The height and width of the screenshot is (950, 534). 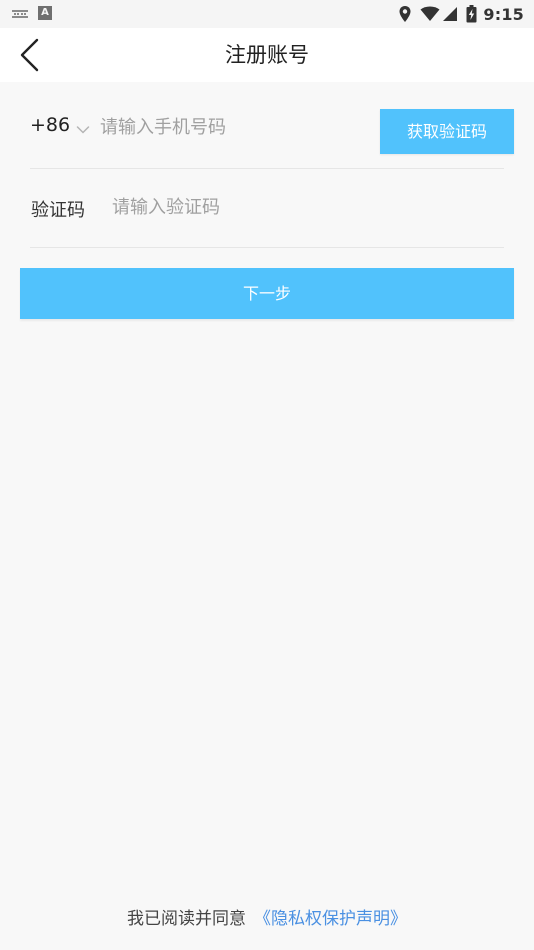 What do you see at coordinates (267, 14) in the screenshot?
I see `status-bar: A 9:15` at bounding box center [267, 14].